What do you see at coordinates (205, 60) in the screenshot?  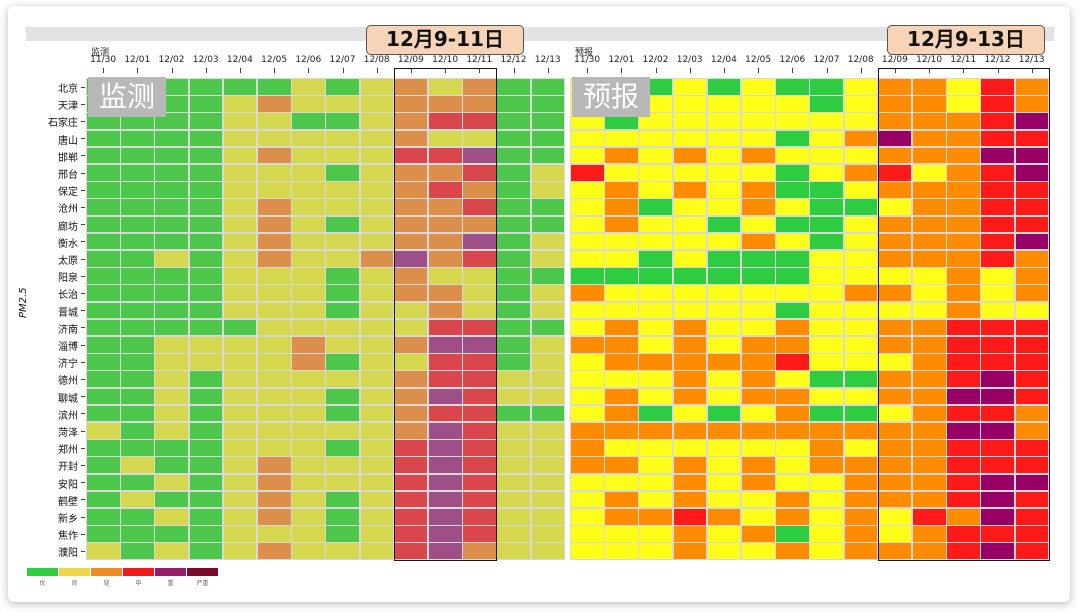 I see `date-label: 12/03` at bounding box center [205, 60].